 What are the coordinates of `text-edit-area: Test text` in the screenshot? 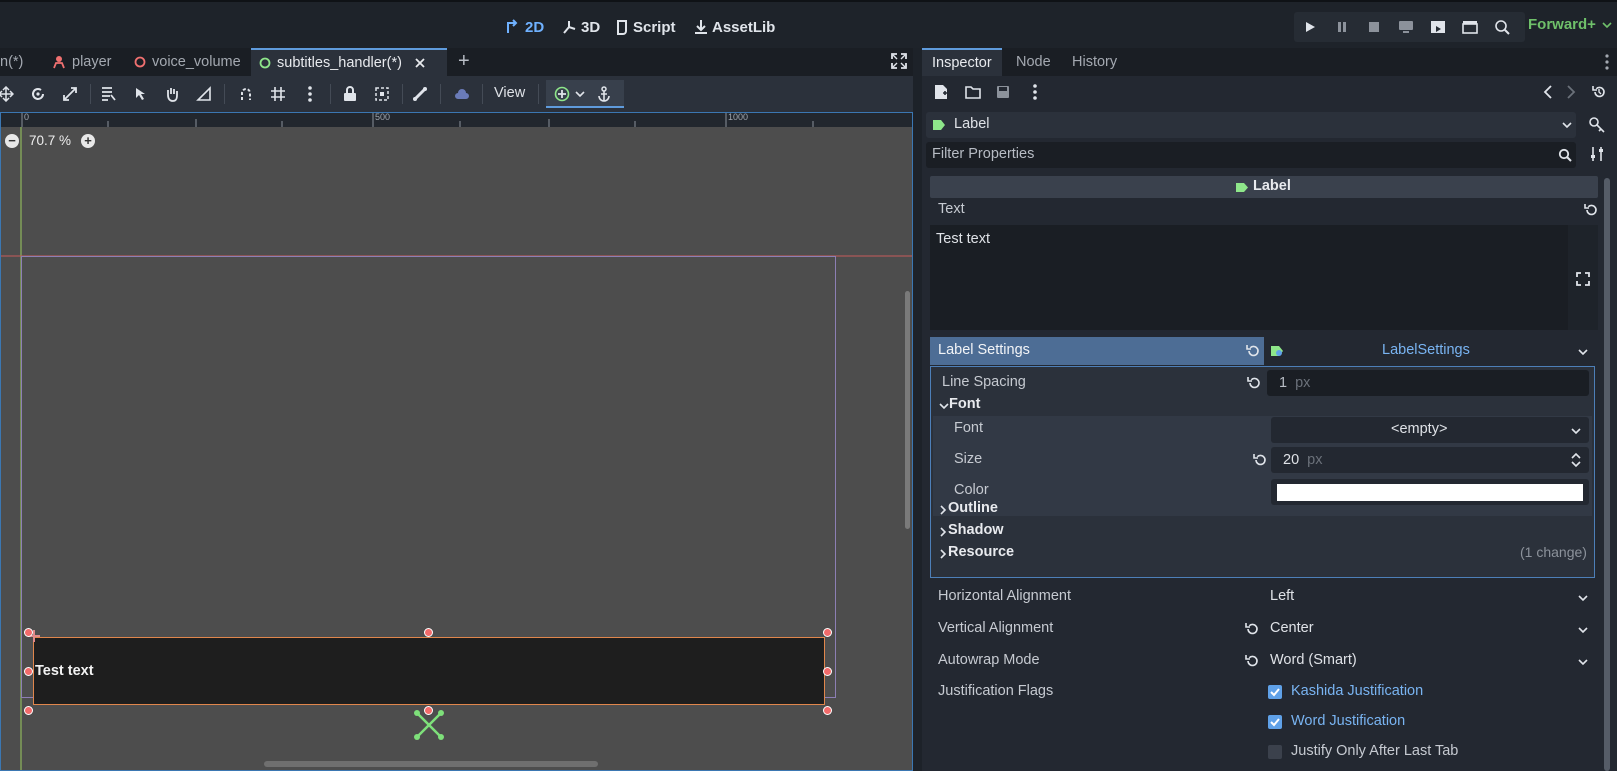 It's located at (1249, 277).